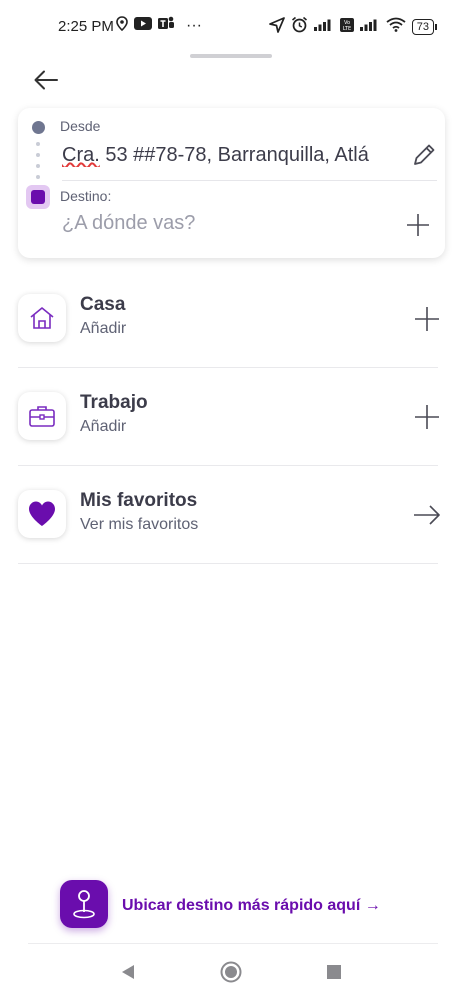  I want to click on nav-back-button, so click(128, 974).